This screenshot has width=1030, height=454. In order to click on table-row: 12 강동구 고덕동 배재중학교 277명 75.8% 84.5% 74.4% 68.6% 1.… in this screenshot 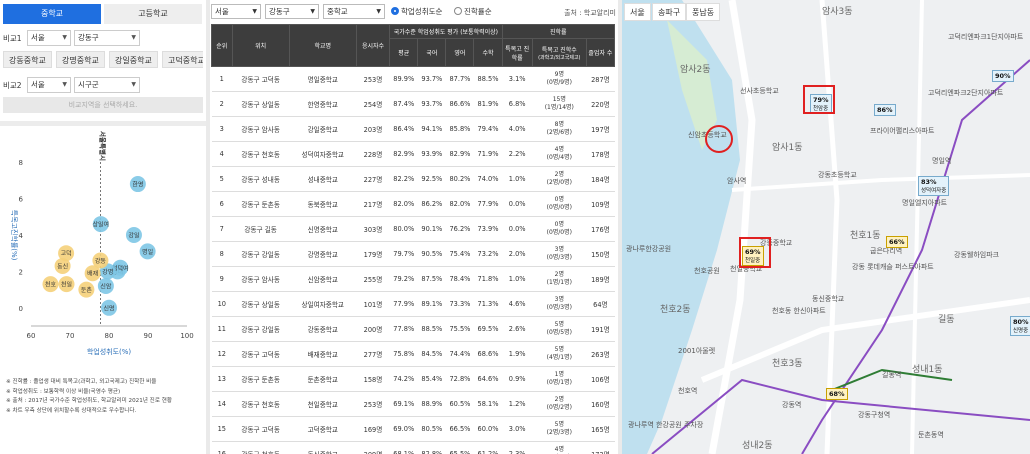, I will do `click(413, 354)`.